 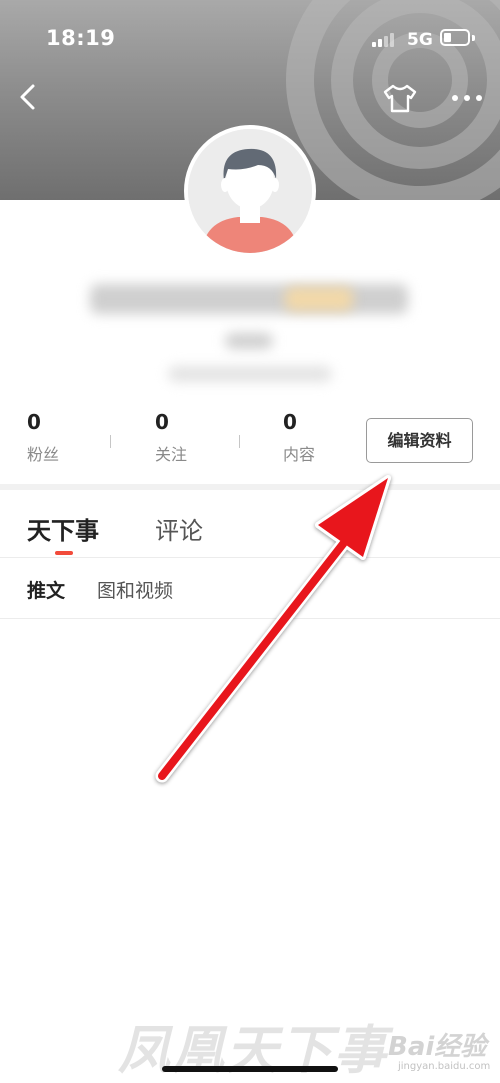 What do you see at coordinates (437, 1047) in the screenshot?
I see `baidu-watermark: Bai经验` at bounding box center [437, 1047].